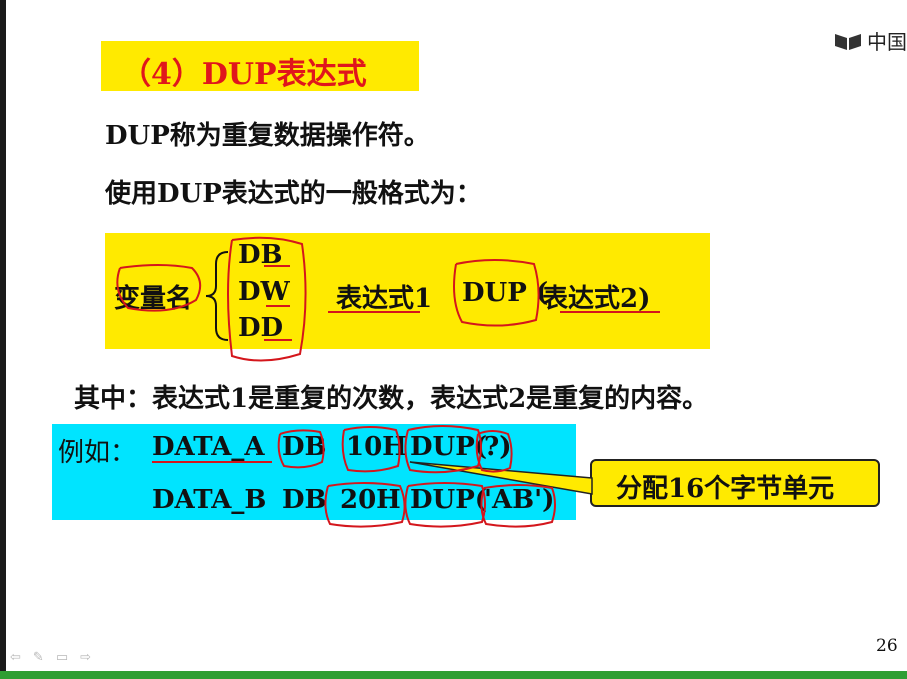 This screenshot has height=679, width=907. What do you see at coordinates (153, 299) in the screenshot?
I see `format-var-name: 变量名` at bounding box center [153, 299].